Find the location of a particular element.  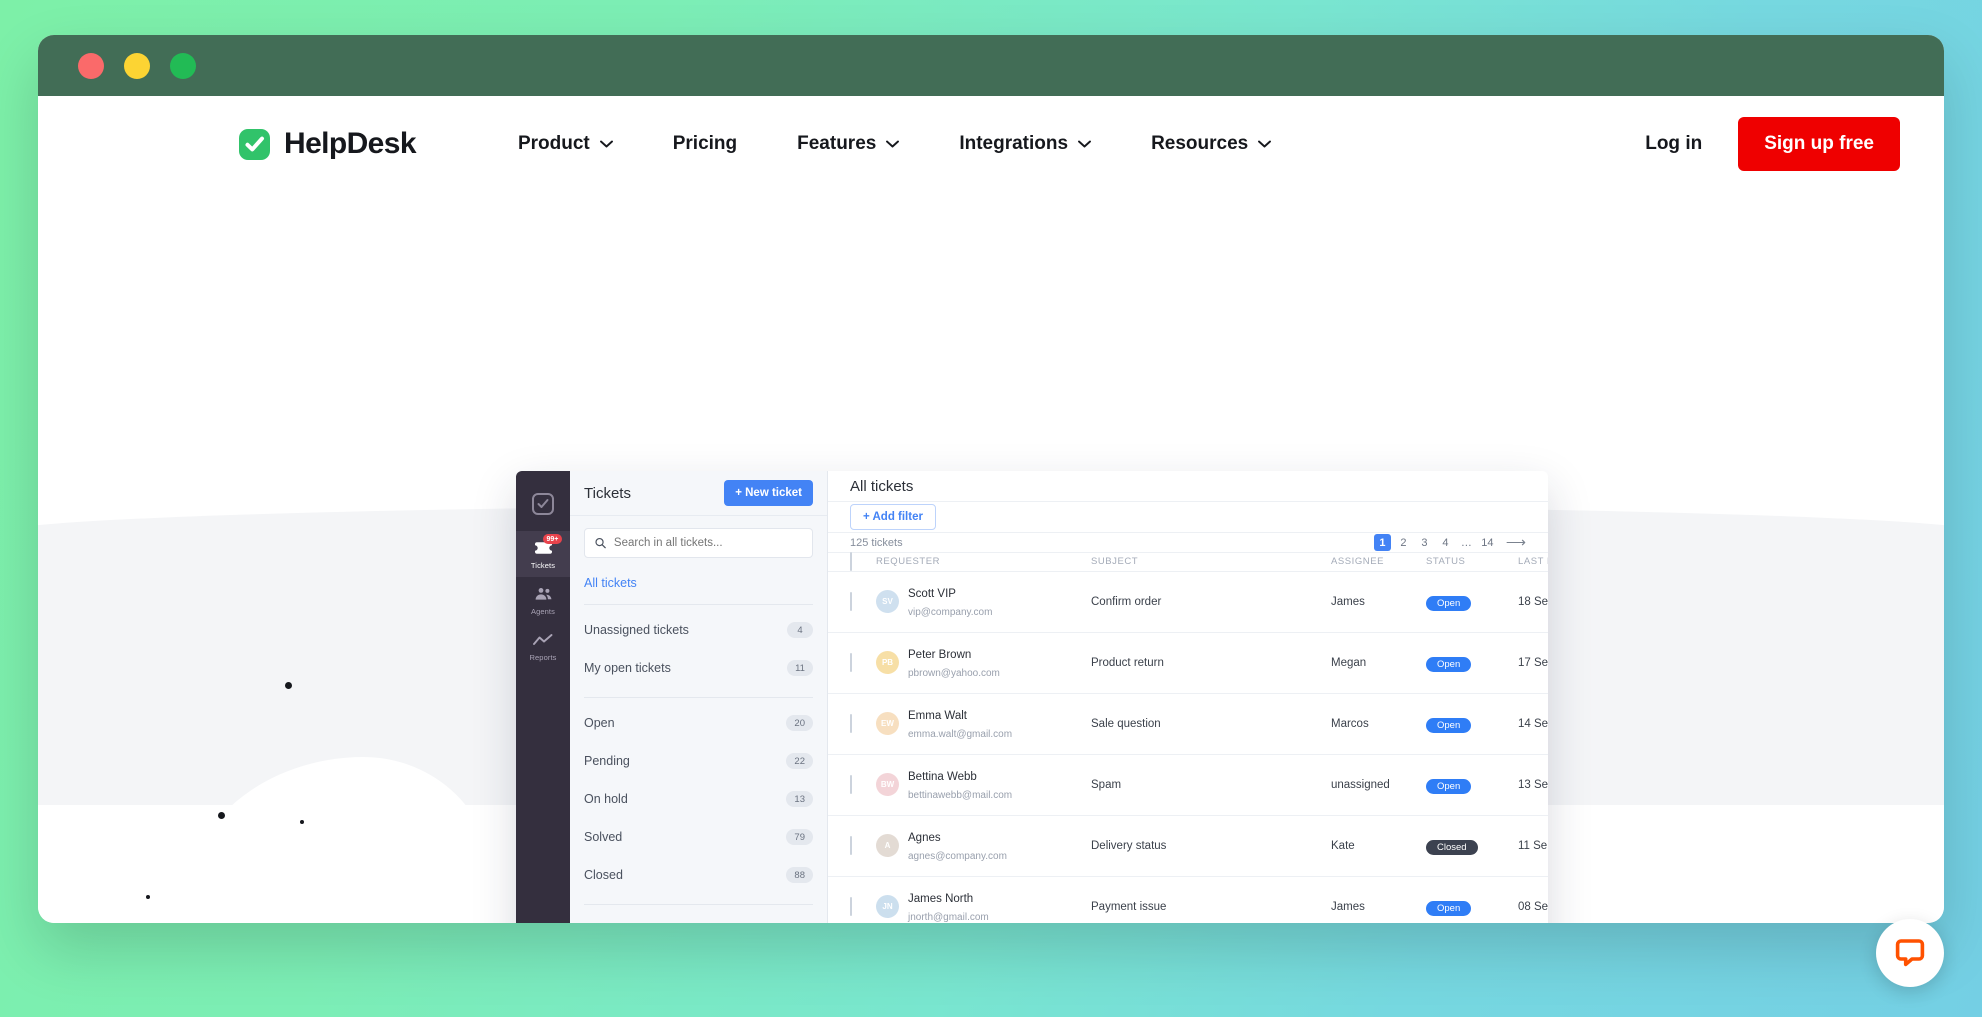

filter-group-other: Spam Trash is located at coordinates (698, 914).